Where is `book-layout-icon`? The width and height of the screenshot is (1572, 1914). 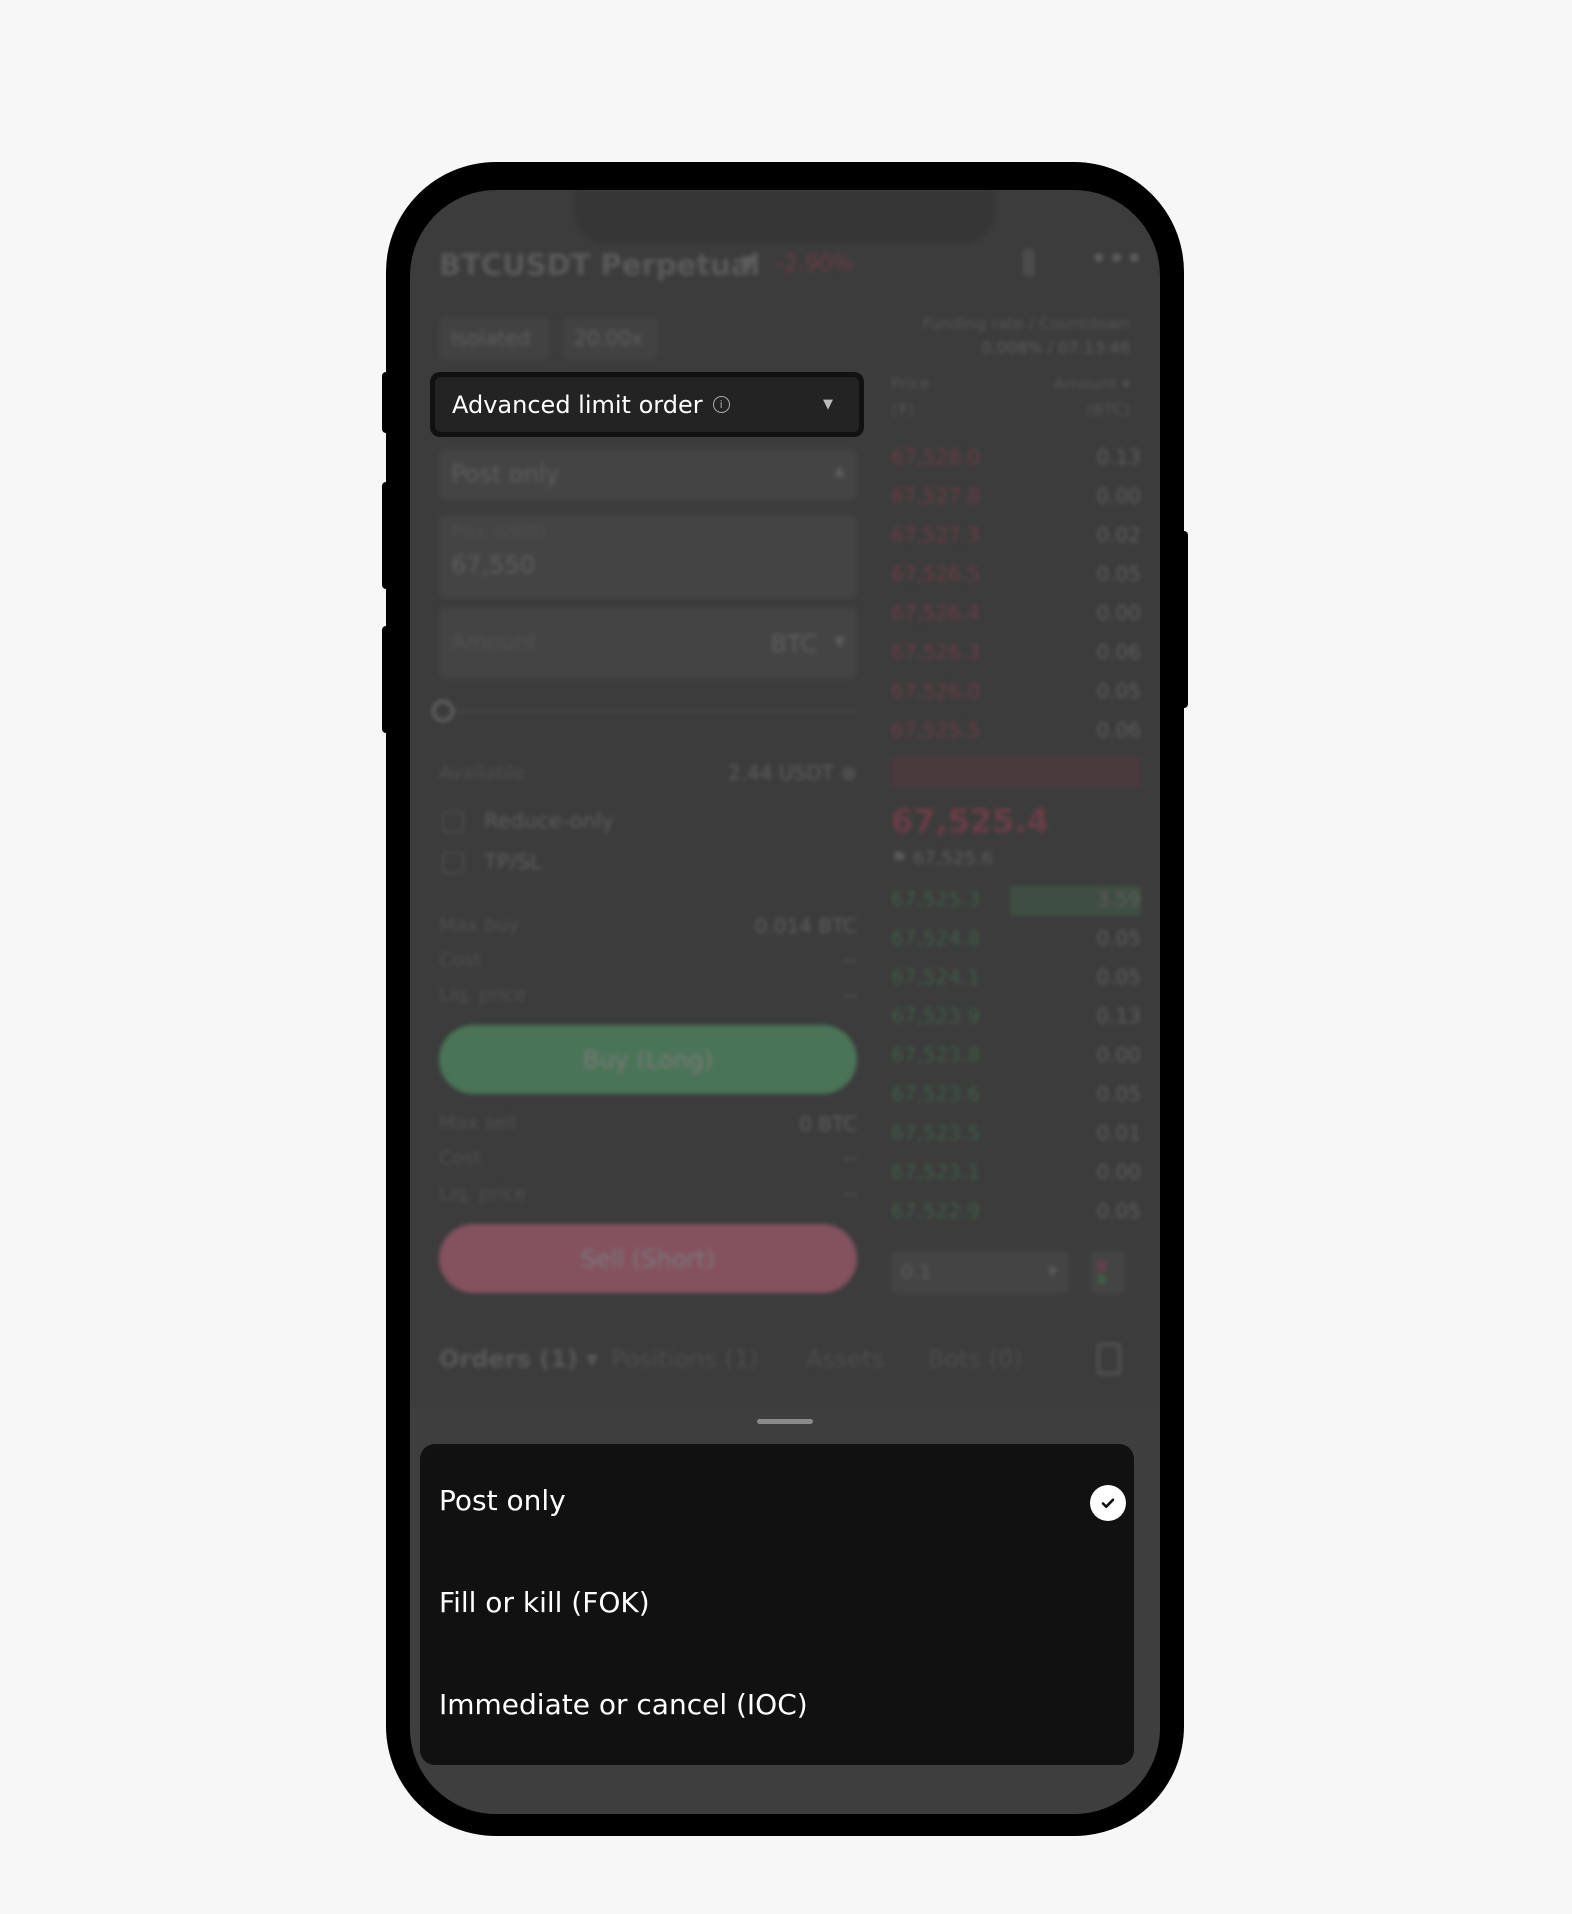
book-layout-icon is located at coordinates (1107, 1272).